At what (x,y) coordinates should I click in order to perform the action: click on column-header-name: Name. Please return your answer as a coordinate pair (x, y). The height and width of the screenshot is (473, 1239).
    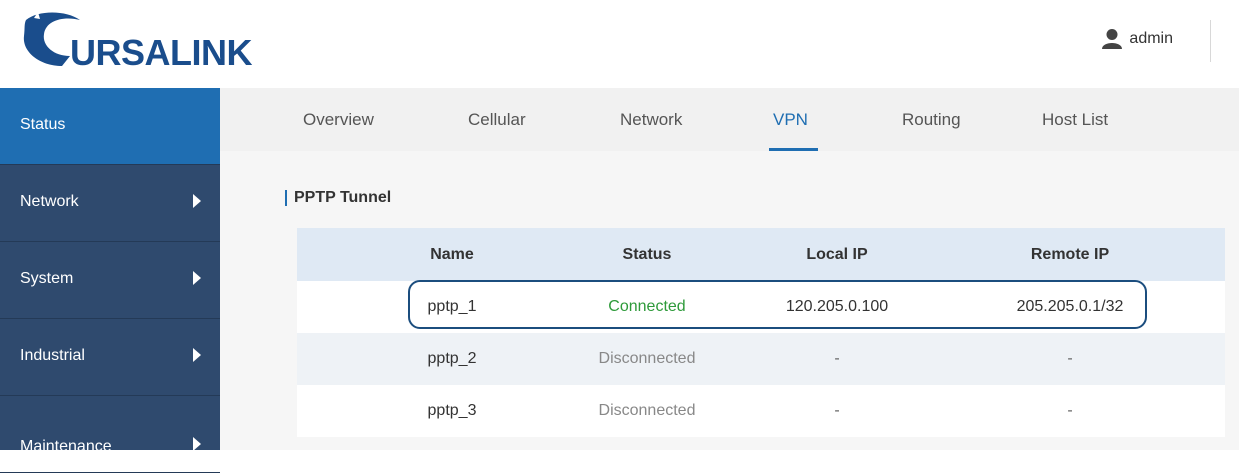
    Looking at the image, I should click on (452, 254).